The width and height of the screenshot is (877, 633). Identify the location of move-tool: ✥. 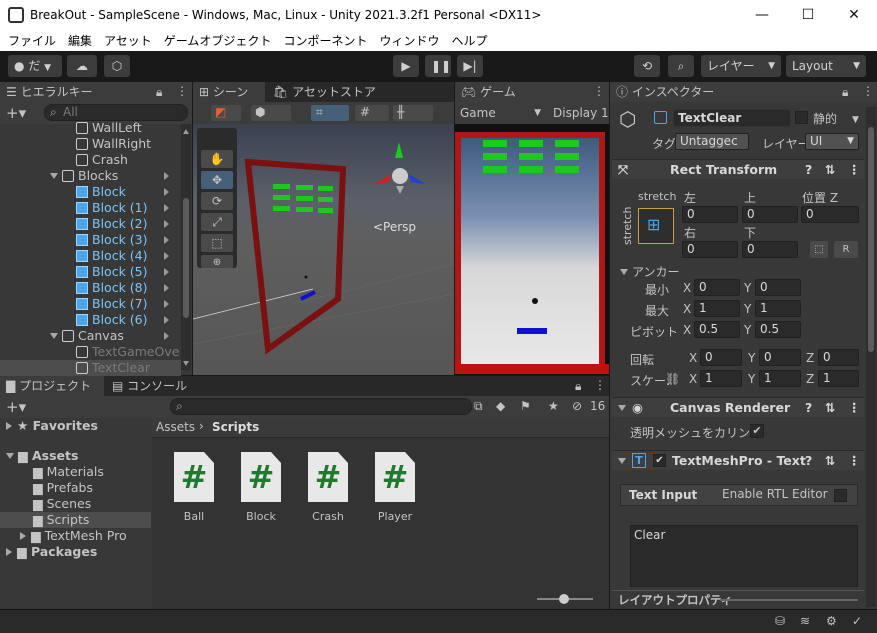
(217, 180).